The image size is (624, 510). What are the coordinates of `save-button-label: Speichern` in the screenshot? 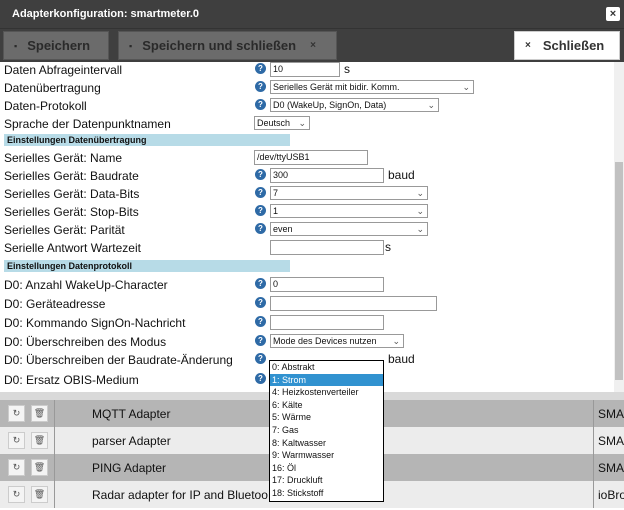 It's located at (59, 45).